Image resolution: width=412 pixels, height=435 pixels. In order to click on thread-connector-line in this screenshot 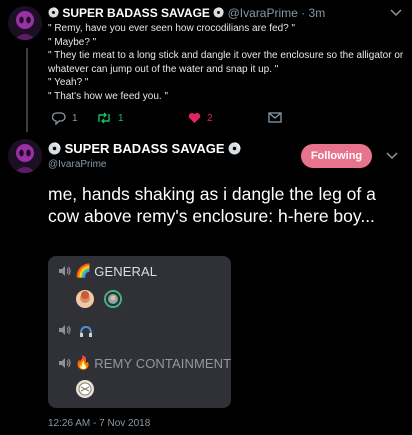, I will do `click(27, 90)`.